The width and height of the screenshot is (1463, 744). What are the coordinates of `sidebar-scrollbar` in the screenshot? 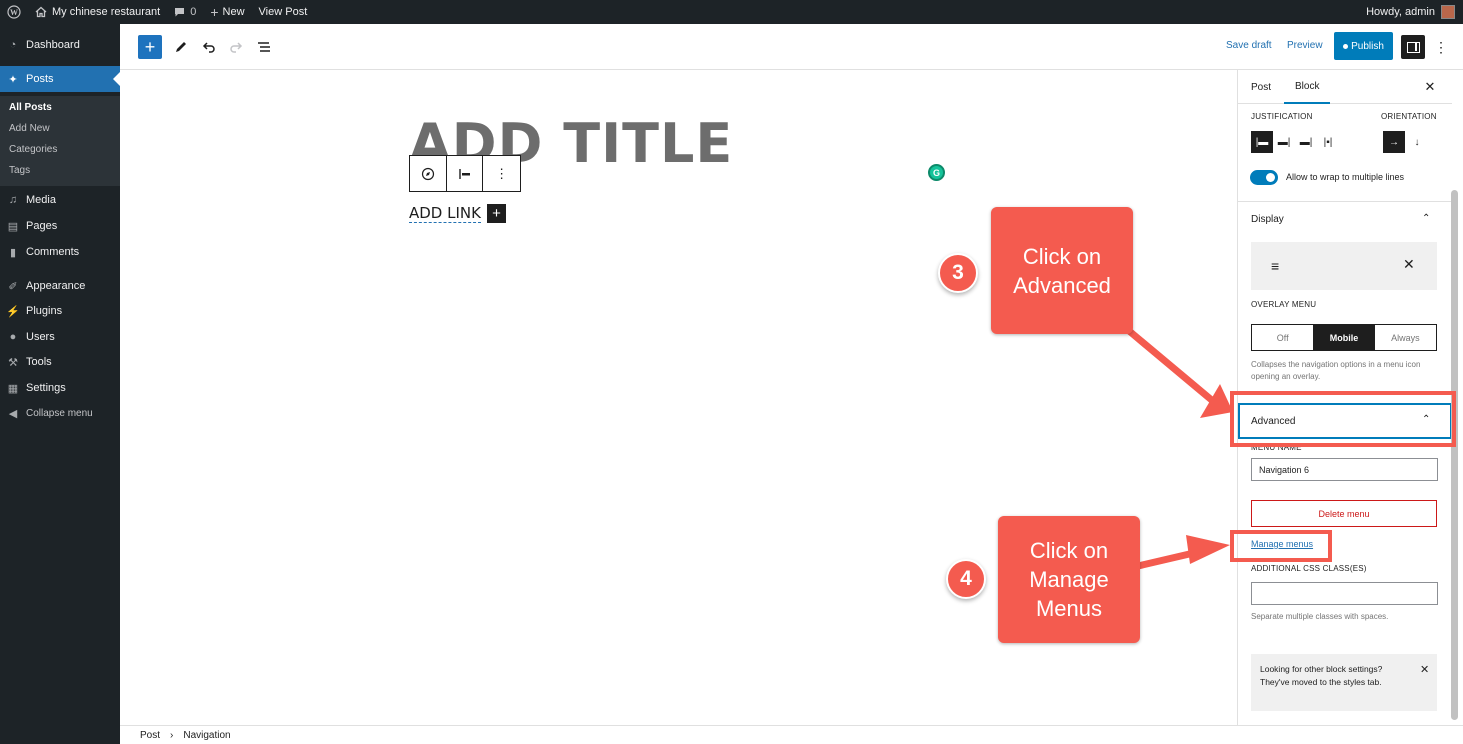 It's located at (1454, 455).